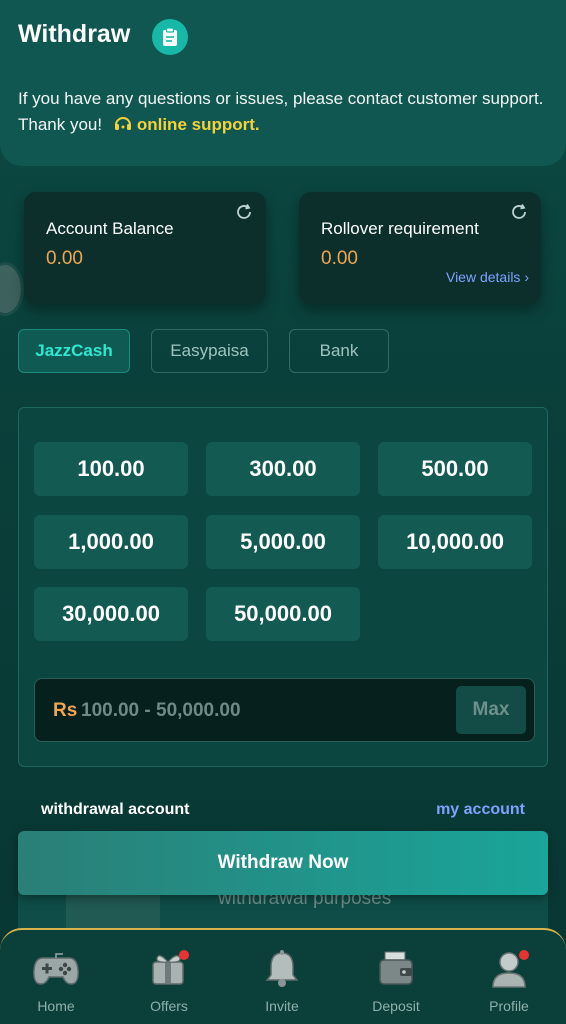  What do you see at coordinates (509, 969) in the screenshot?
I see `user-icon` at bounding box center [509, 969].